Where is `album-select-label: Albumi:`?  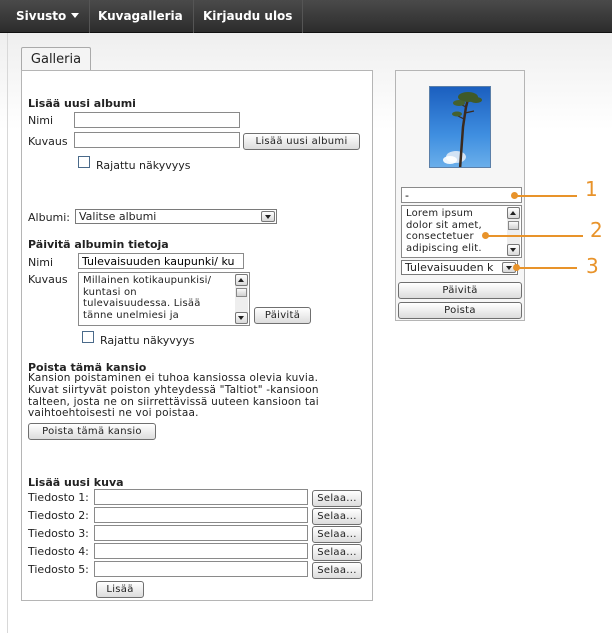 album-select-label: Albumi: is located at coordinates (49, 217).